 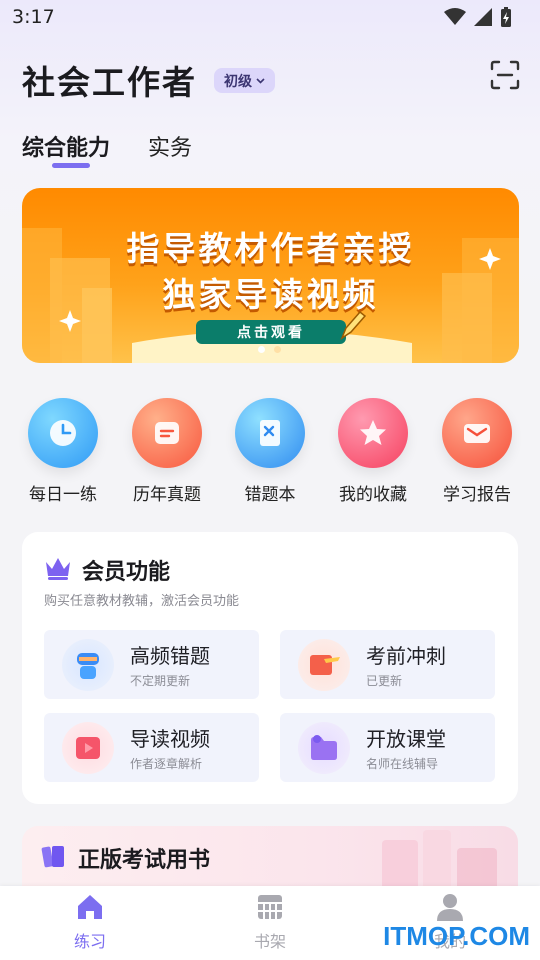 I want to click on chevron-down-icon, so click(x=260, y=80).